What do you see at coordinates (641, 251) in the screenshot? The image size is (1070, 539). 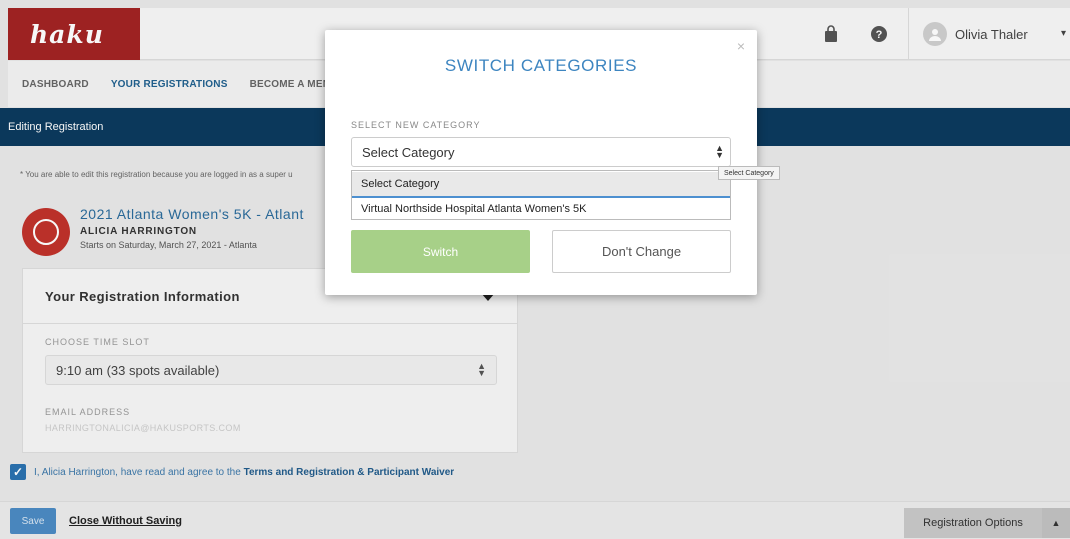 I see `dont-change-button: Don't Change` at bounding box center [641, 251].